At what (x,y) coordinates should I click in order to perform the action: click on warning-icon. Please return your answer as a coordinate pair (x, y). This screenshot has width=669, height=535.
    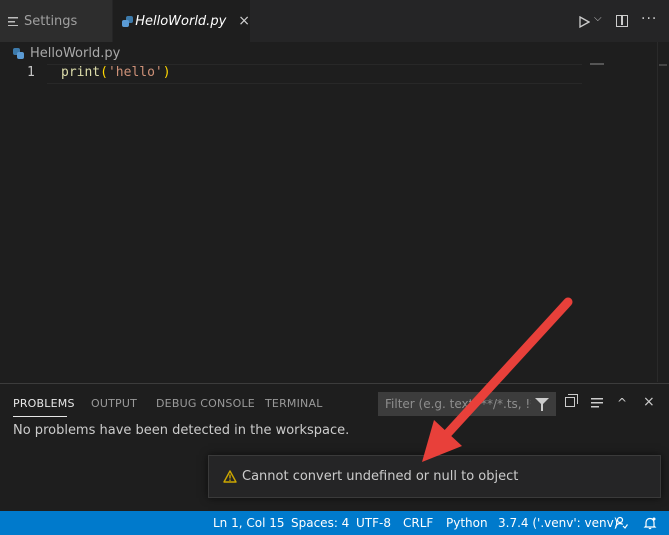
    Looking at the image, I should click on (230, 476).